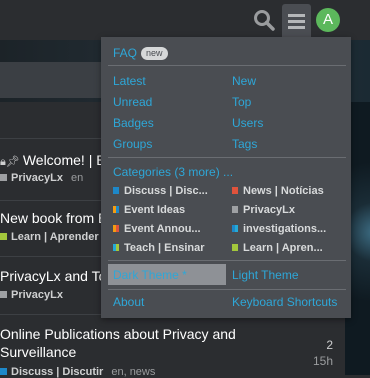 This screenshot has width=370, height=378. I want to click on topic-category: PrivacyLx en, so click(41, 178).